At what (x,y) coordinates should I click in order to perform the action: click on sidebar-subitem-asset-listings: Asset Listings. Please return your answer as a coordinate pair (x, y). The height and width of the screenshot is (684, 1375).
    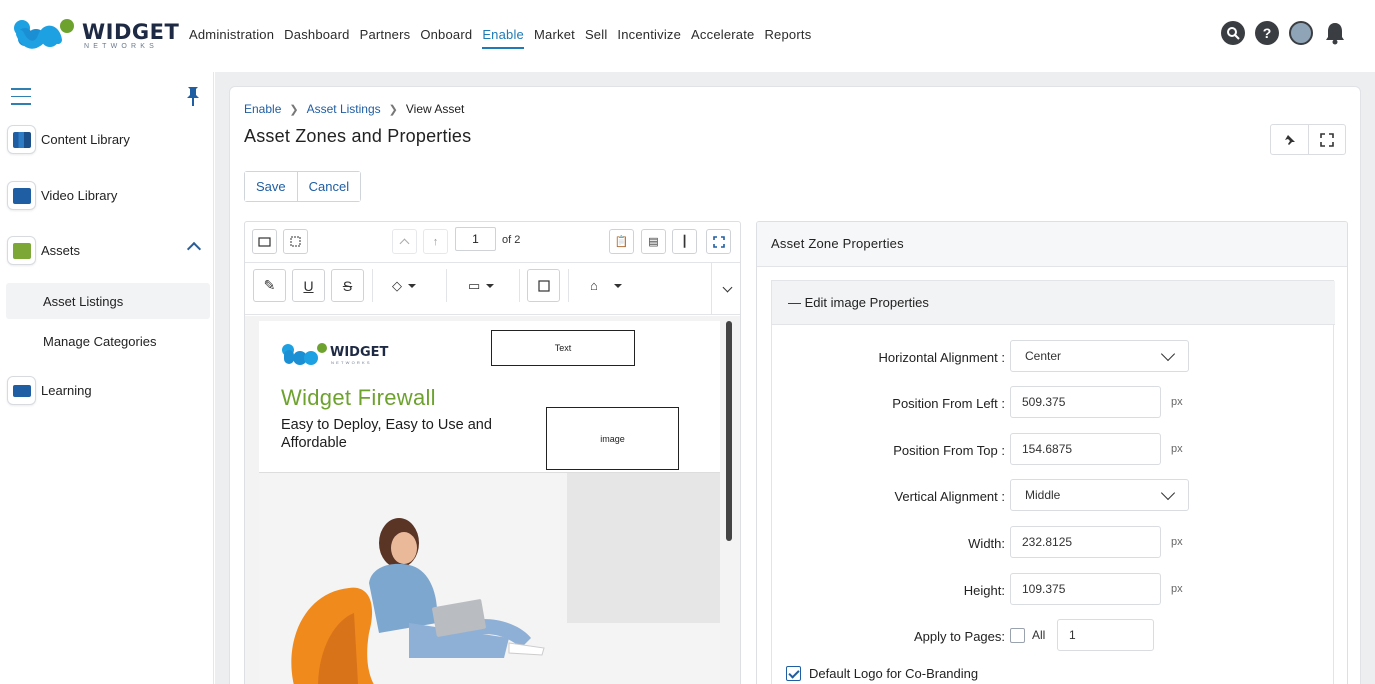
    Looking at the image, I should click on (108, 301).